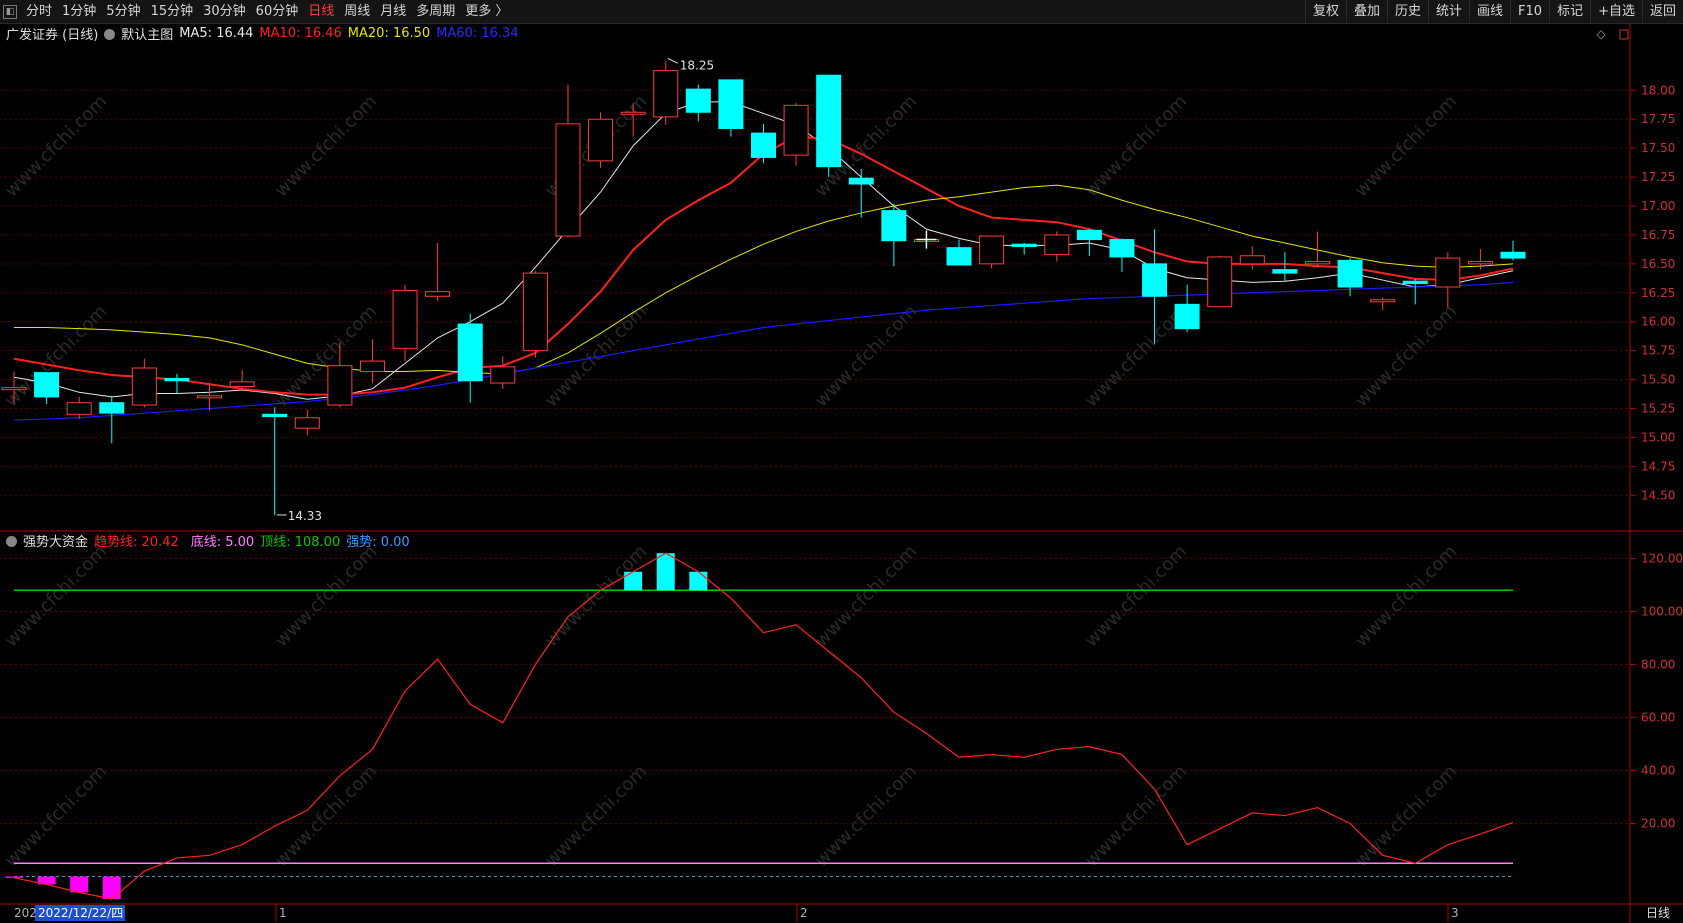 Image resolution: width=1683 pixels, height=923 pixels. Describe the element at coordinates (283, 913) in the screenshot. I see `month-mark-0: 1` at that location.